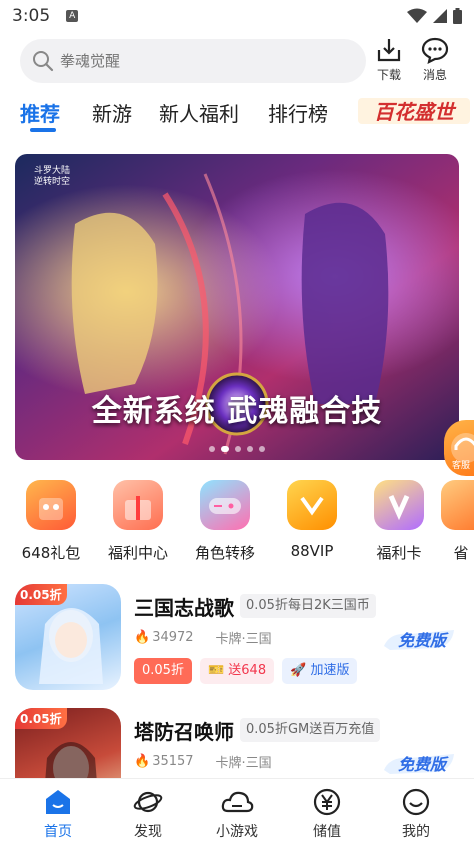 The height and width of the screenshot is (842, 474). What do you see at coordinates (58, 832) in the screenshot?
I see `nav-label: 首页` at bounding box center [58, 832].